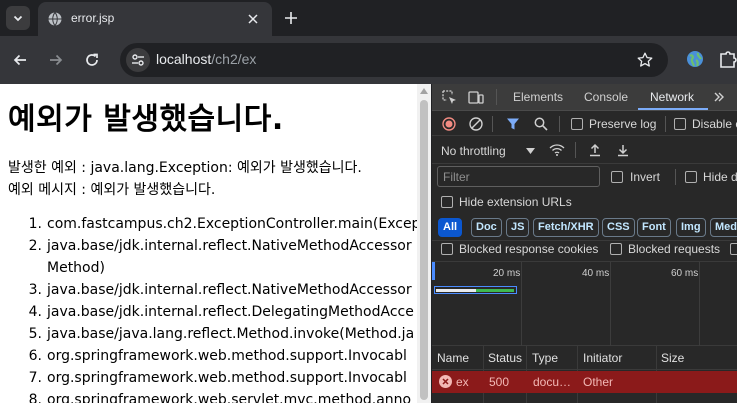 The height and width of the screenshot is (403, 737). What do you see at coordinates (473, 151) in the screenshot?
I see `throttling-select: No throttling` at bounding box center [473, 151].